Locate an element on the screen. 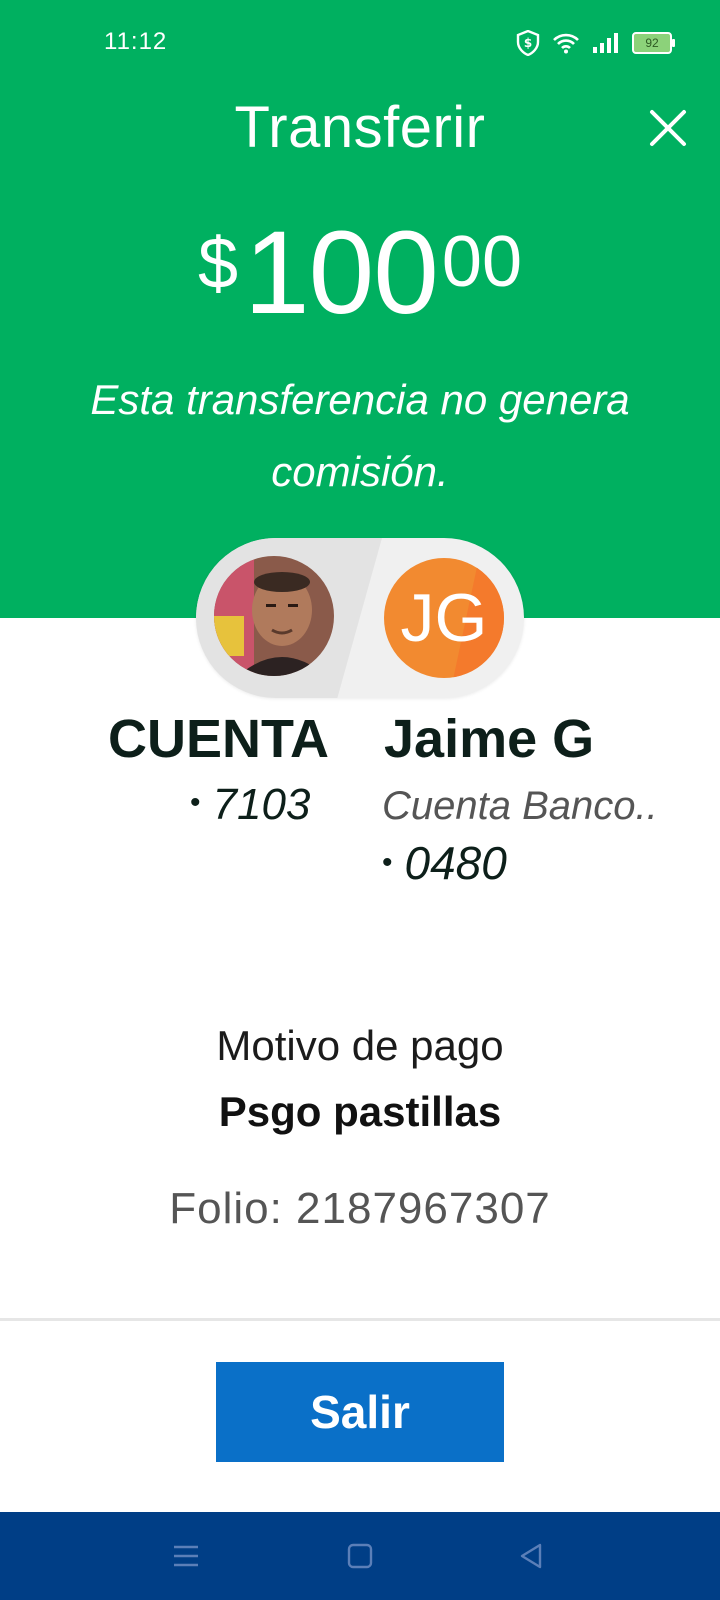 The width and height of the screenshot is (720, 1600). home-icon is located at coordinates (360, 1556).